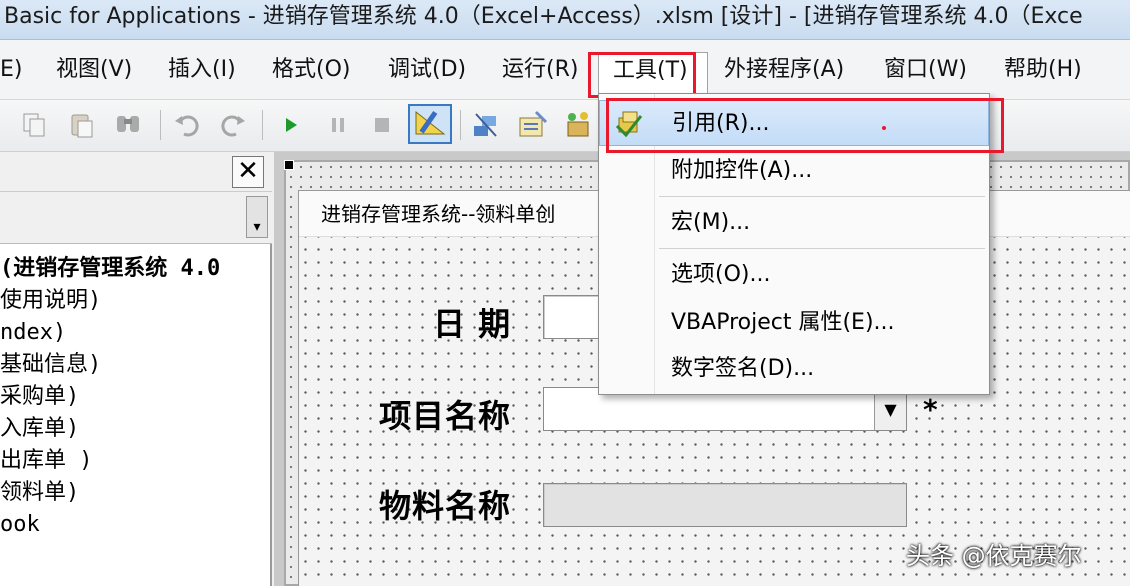  I want to click on properties-icon, so click(532, 125).